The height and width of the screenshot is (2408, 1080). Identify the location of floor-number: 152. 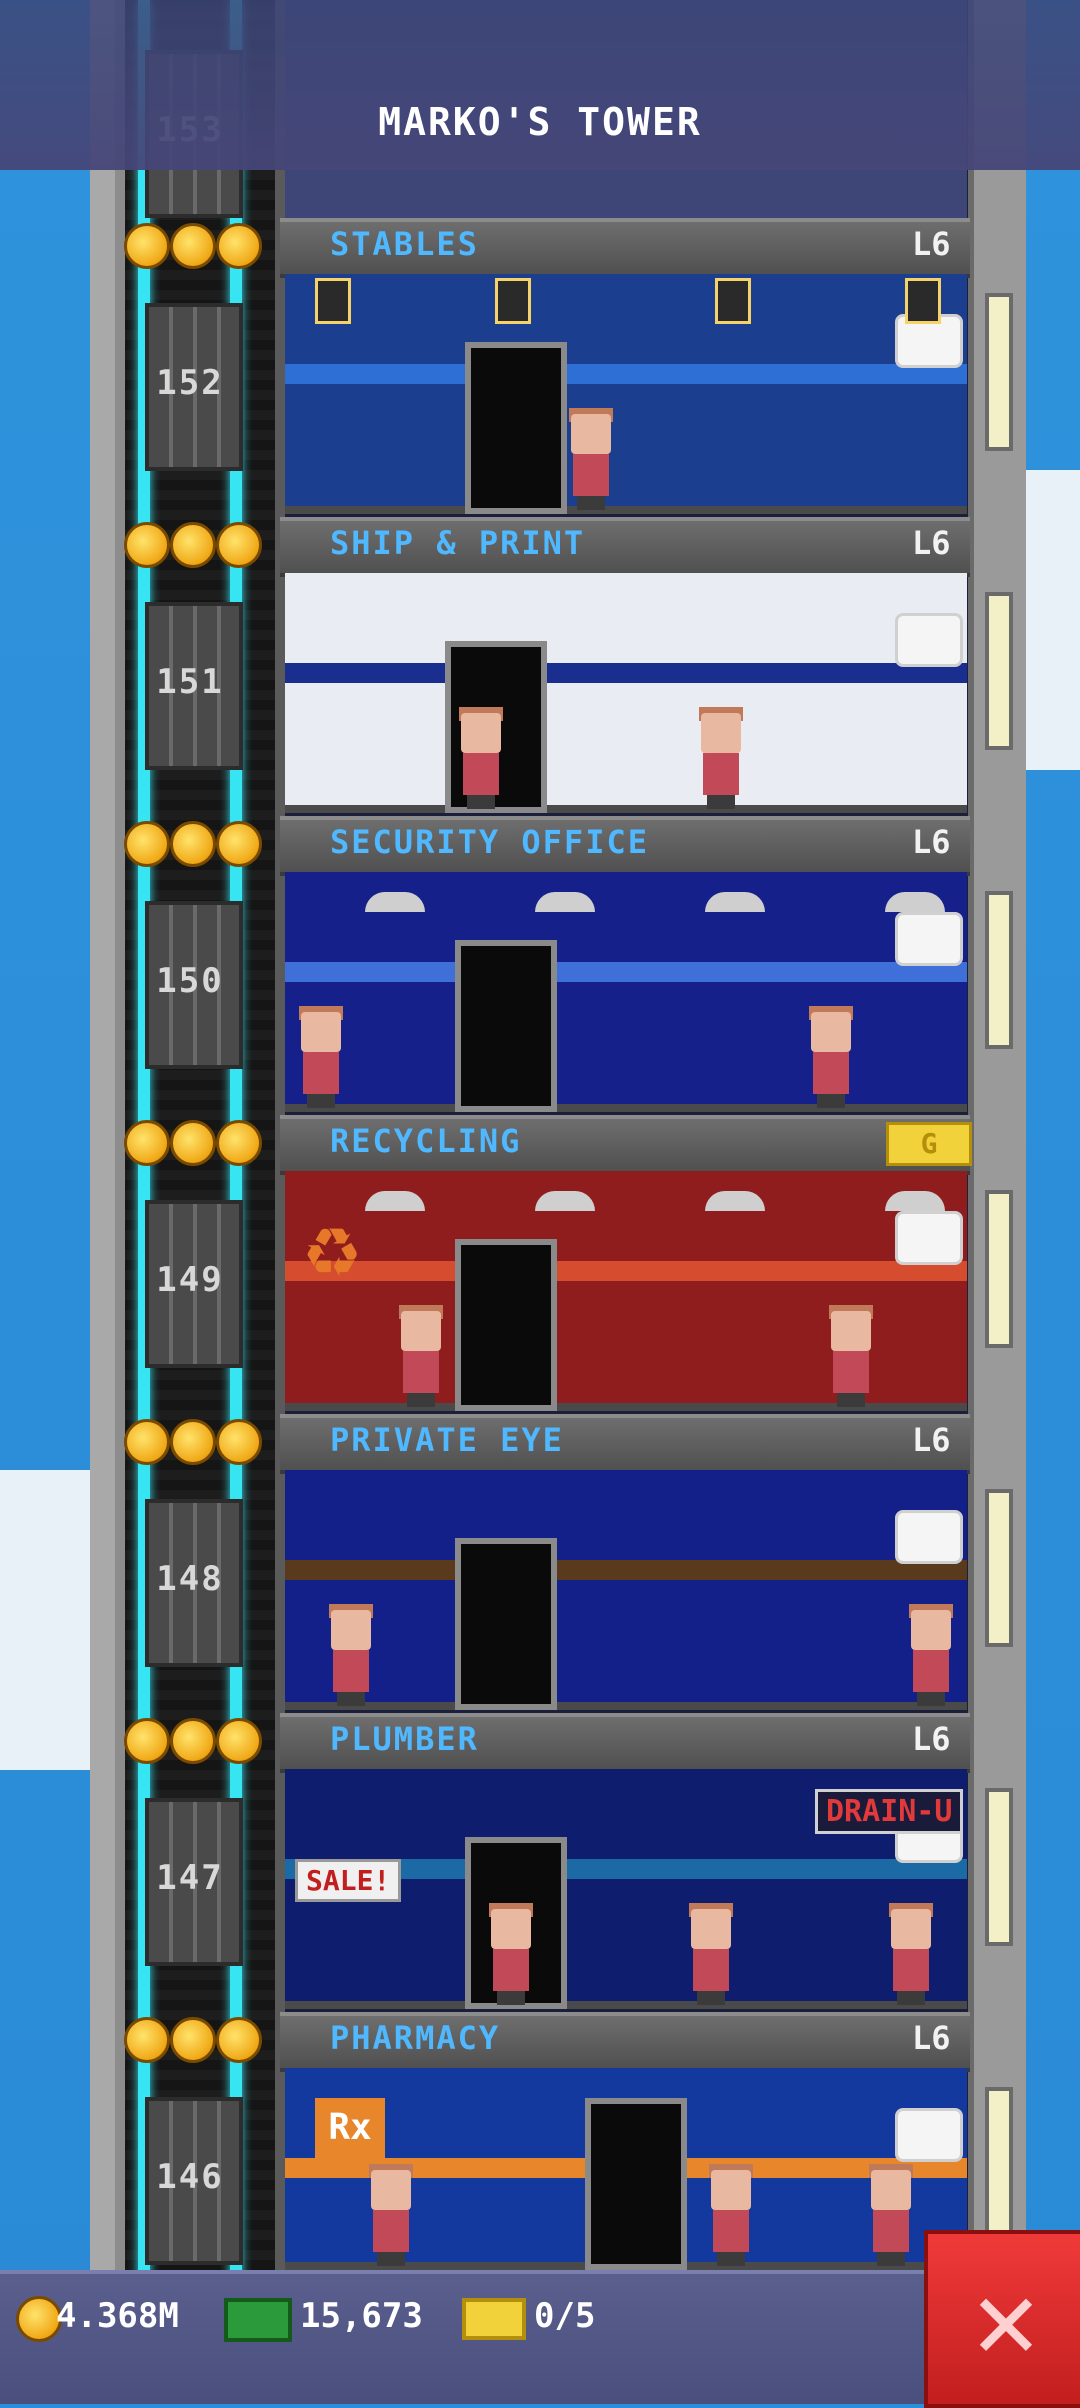
(190, 383).